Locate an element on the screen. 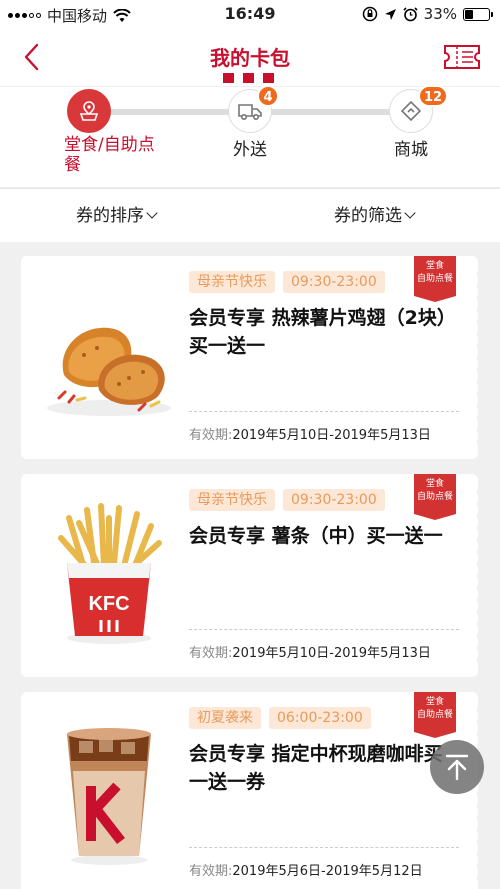 The height and width of the screenshot is (889, 500). tab-dine-in: 堂食/自助点餐 is located at coordinates (89, 137).